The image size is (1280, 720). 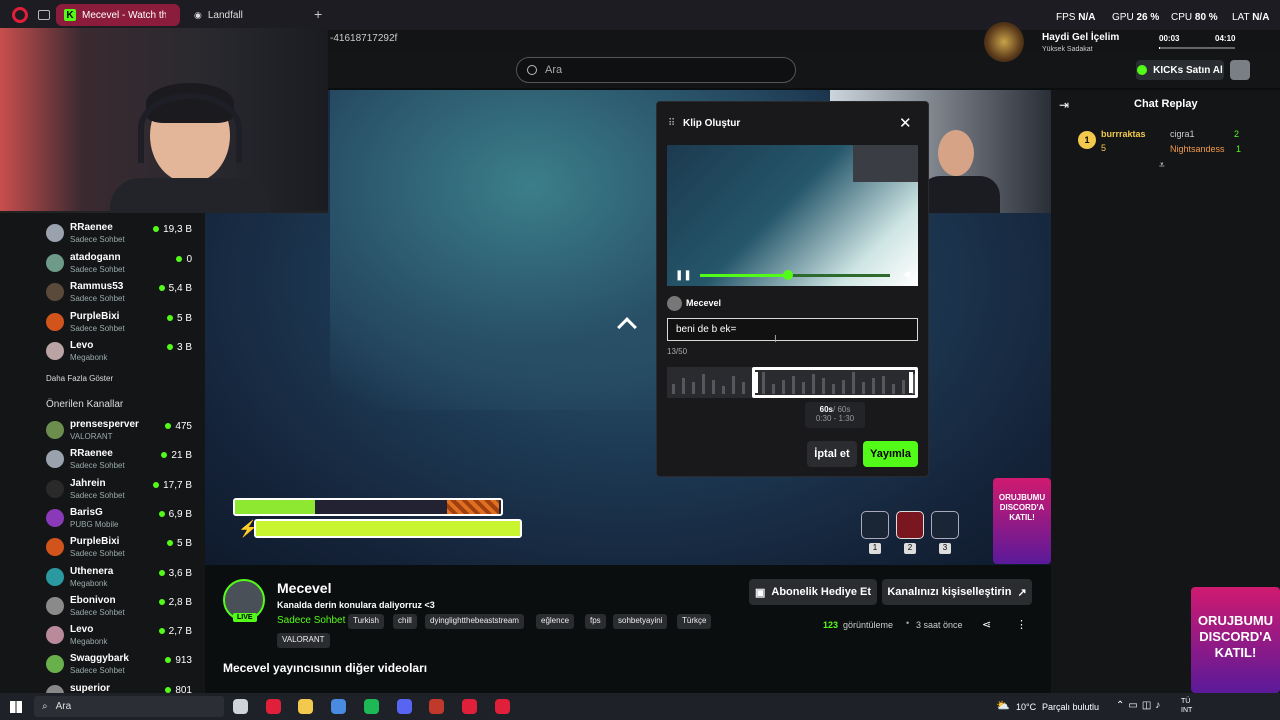 I want to click on channel-name: Mecevel, so click(x=304, y=588).